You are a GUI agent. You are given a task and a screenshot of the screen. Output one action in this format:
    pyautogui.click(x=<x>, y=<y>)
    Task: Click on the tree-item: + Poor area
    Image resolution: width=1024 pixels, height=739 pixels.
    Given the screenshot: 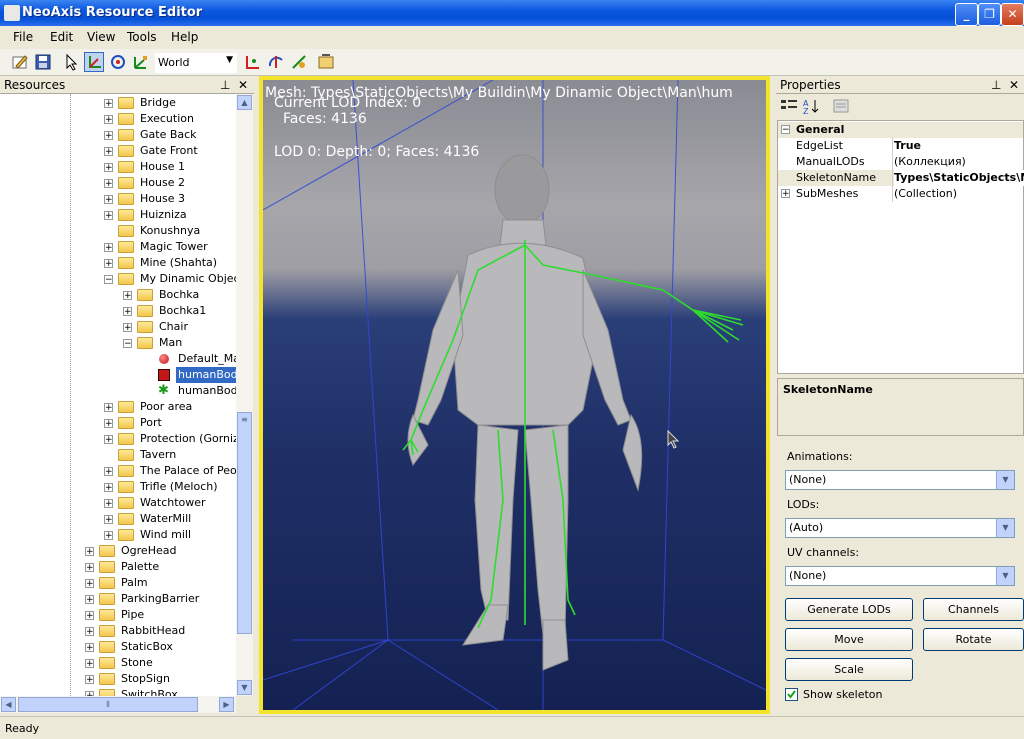 What is the action you would take?
    pyautogui.click(x=118, y=407)
    